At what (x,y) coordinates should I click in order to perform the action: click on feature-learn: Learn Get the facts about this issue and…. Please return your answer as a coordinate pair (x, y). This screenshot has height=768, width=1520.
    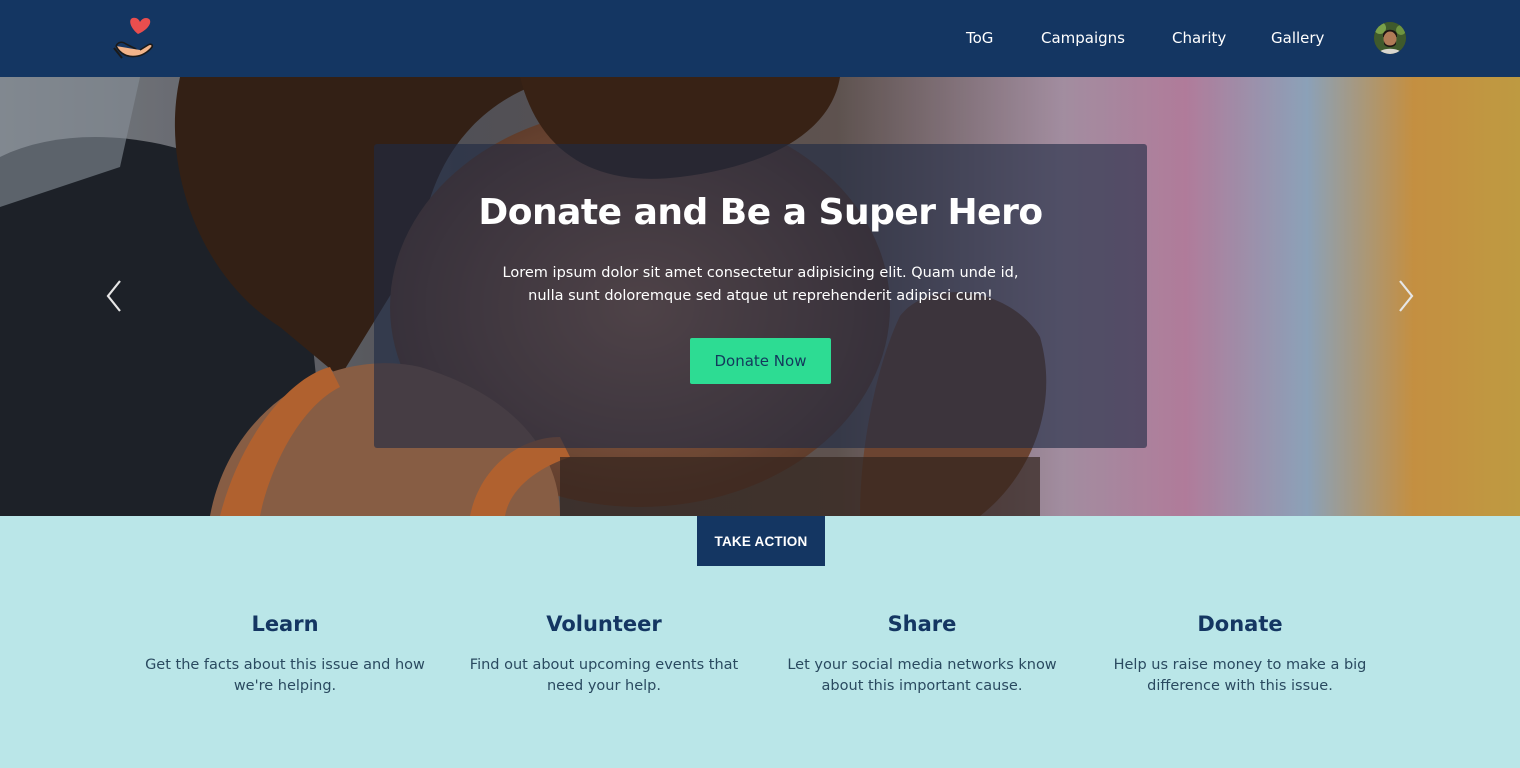
    Looking at the image, I should click on (285, 652).